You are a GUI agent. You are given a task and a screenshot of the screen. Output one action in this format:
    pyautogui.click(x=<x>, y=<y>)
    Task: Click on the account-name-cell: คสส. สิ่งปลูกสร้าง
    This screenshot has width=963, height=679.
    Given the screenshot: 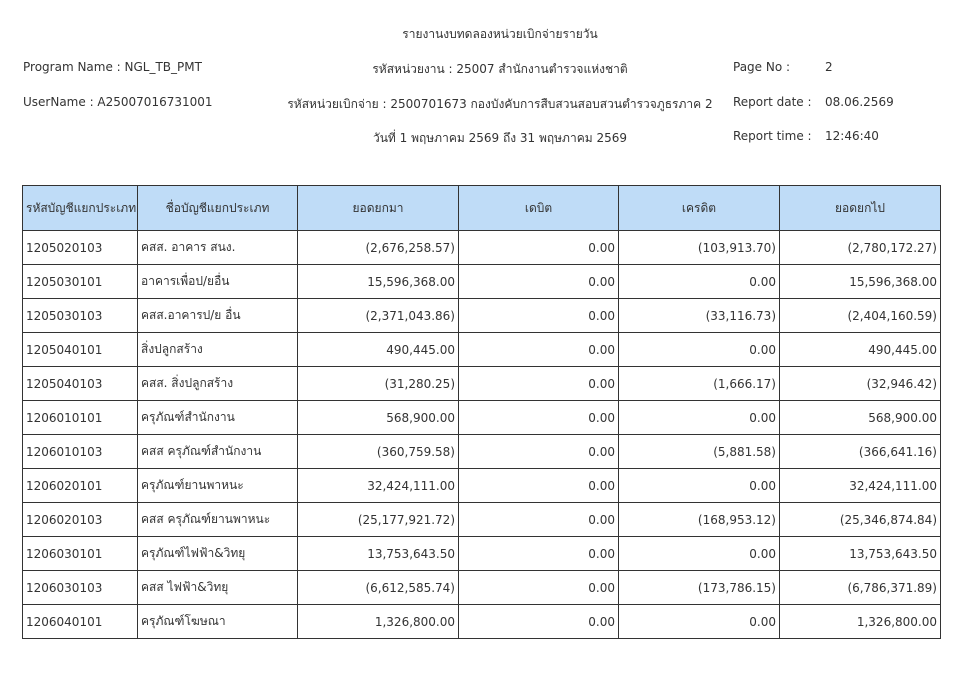 What is the action you would take?
    pyautogui.click(x=217, y=383)
    